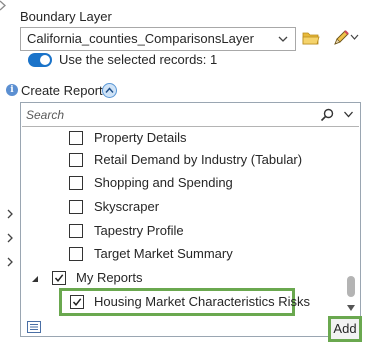 The width and height of the screenshot is (371, 347). I want to click on collapse-section-button, so click(109, 90).